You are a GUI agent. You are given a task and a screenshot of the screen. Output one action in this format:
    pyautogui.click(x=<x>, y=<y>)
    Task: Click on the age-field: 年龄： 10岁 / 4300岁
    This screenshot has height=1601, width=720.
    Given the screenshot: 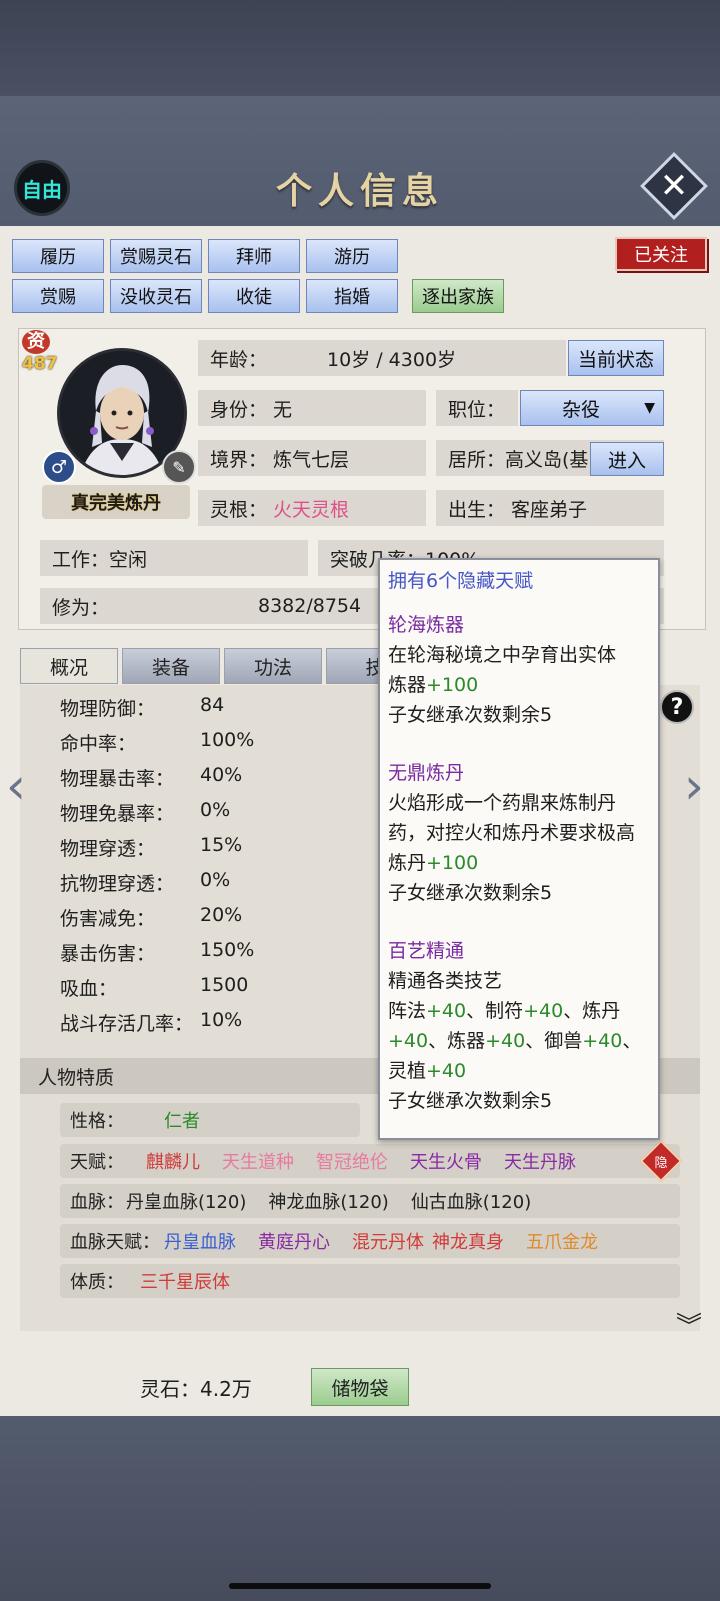 What is the action you would take?
    pyautogui.click(x=382, y=358)
    